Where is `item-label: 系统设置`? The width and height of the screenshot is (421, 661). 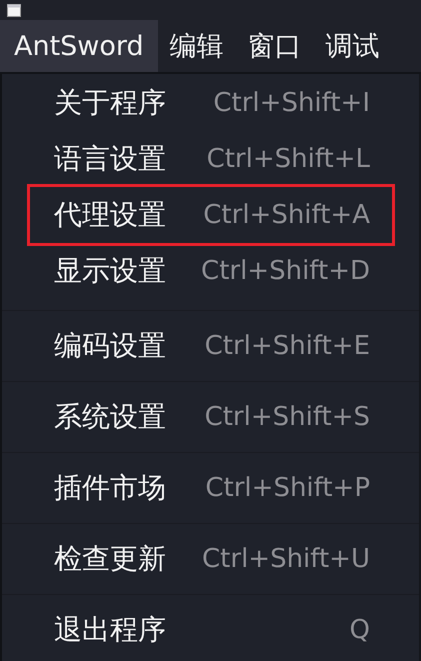
item-label: 系统设置 is located at coordinates (110, 417).